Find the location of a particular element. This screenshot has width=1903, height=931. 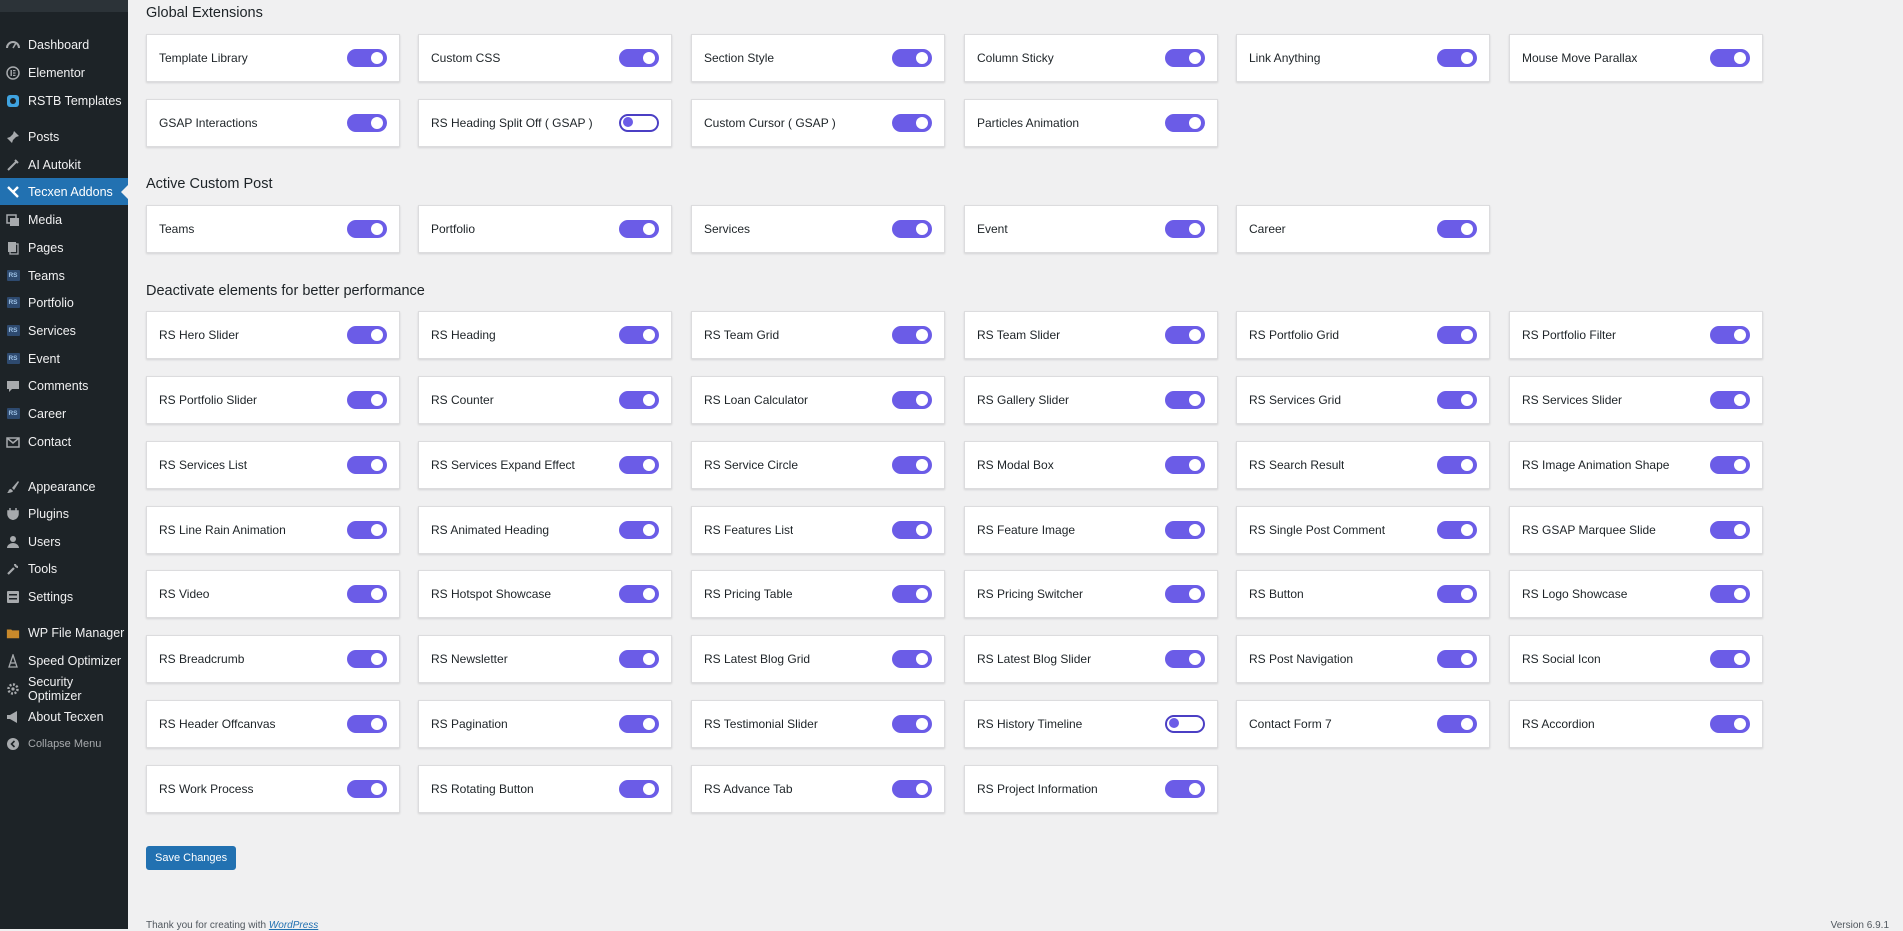

setting-card: Career is located at coordinates (1363, 229).